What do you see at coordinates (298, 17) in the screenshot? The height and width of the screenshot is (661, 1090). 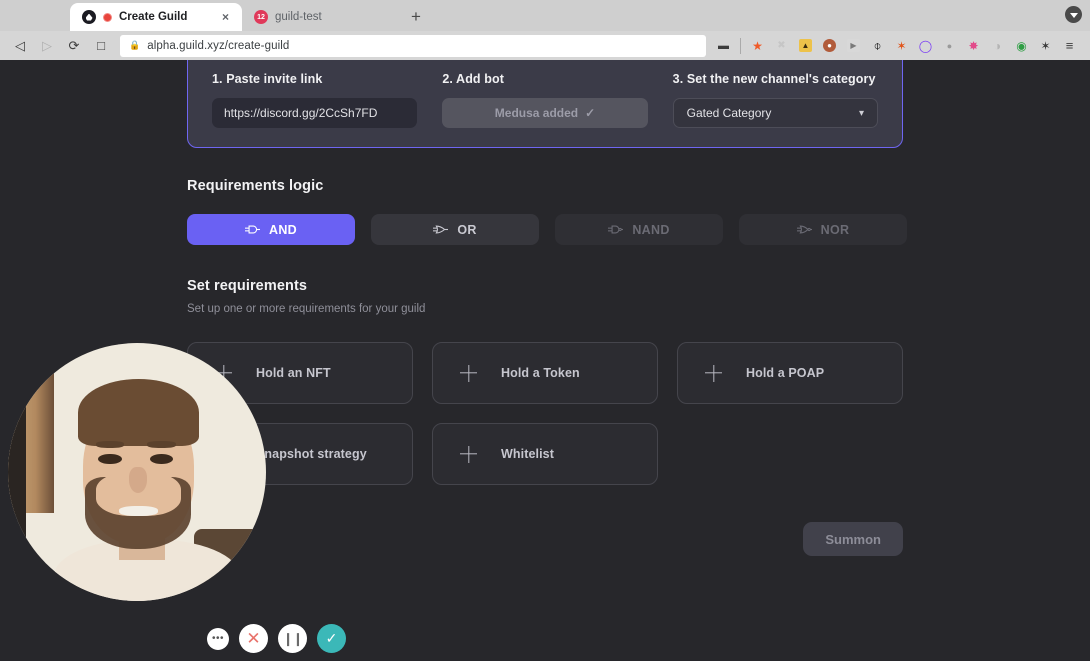 I see `tab-title: guild-test` at bounding box center [298, 17].